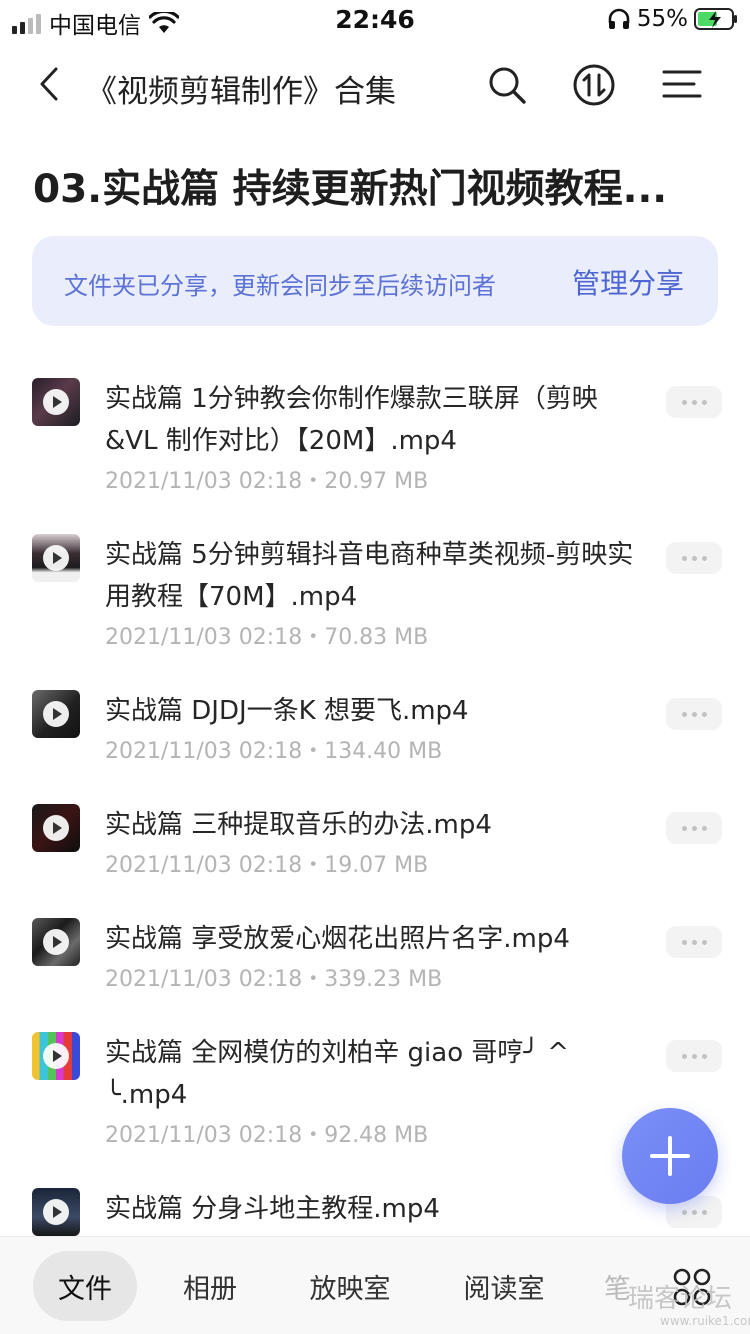 Image resolution: width=750 pixels, height=1334 pixels. Describe the element at coordinates (662, 19) in the screenshot. I see `battery-percent: 55%` at that location.